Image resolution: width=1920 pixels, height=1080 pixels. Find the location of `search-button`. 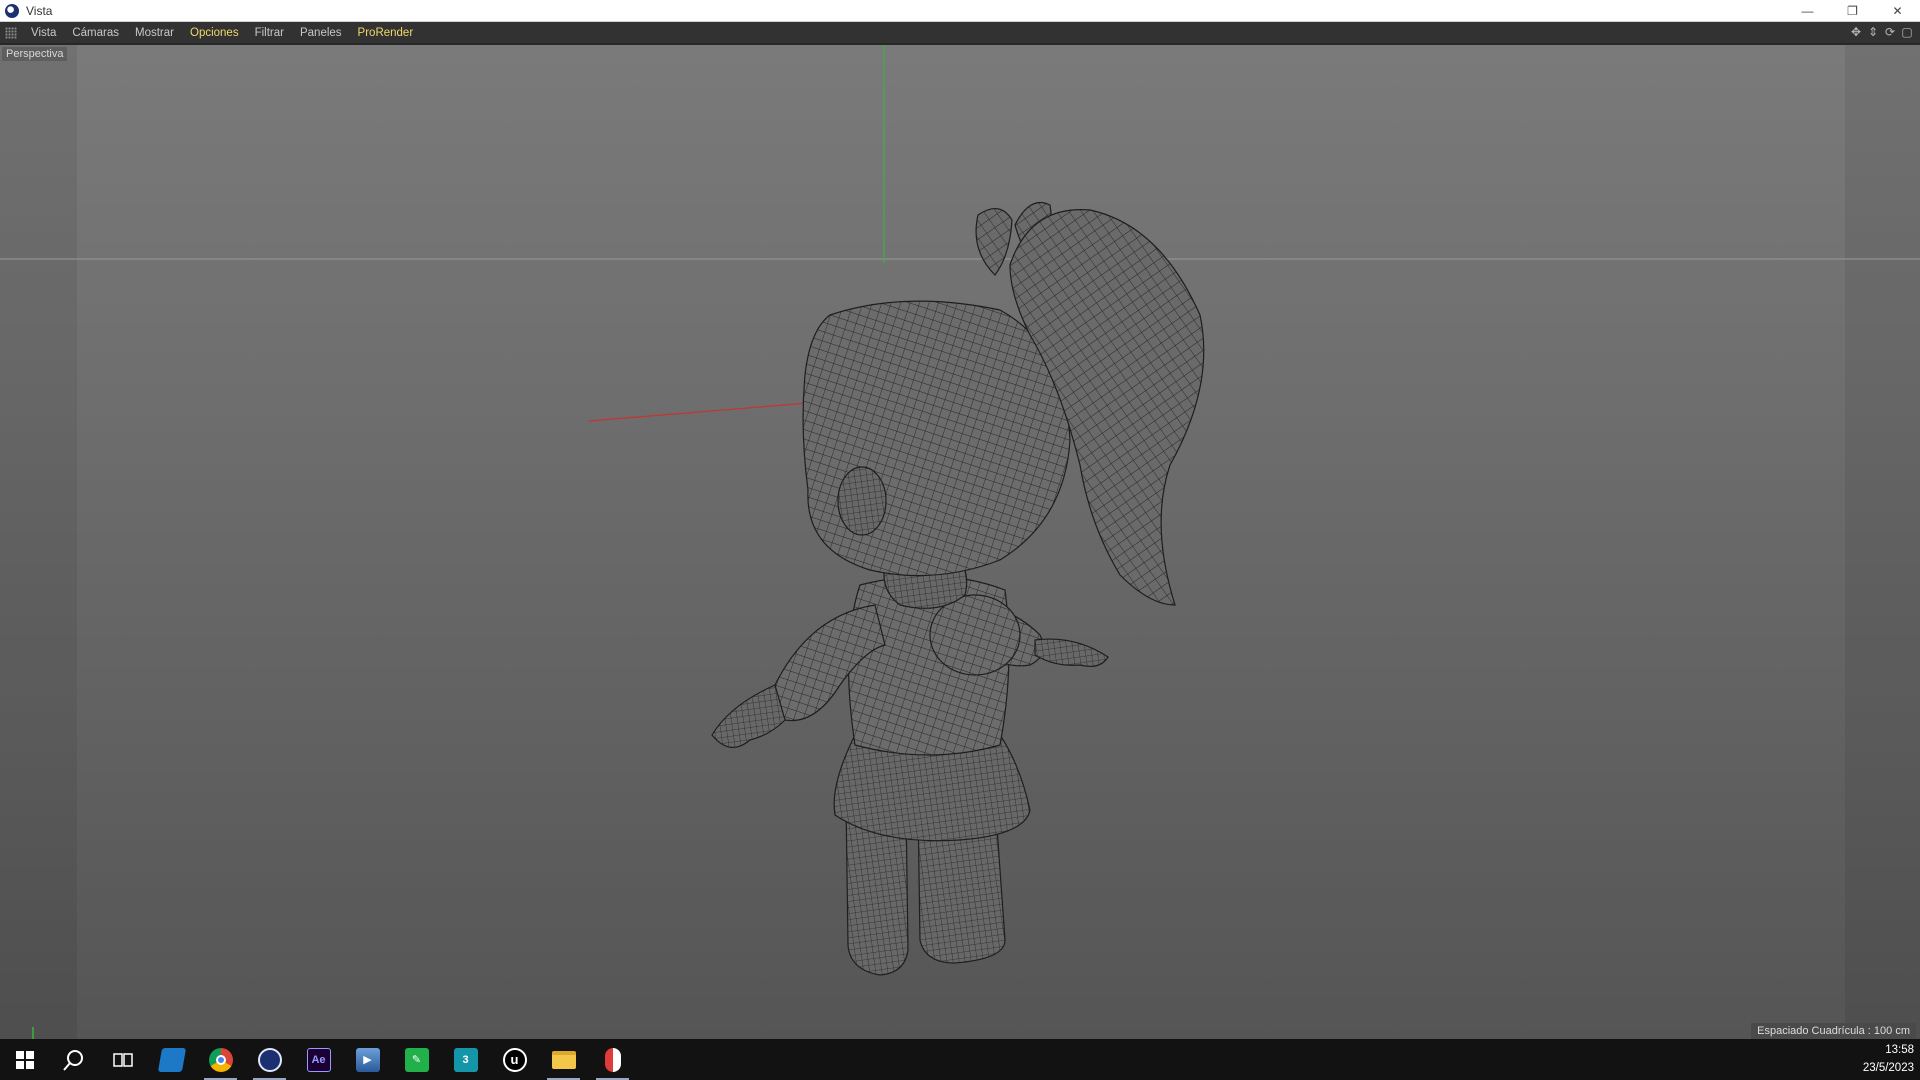

search-button is located at coordinates (73, 1059).